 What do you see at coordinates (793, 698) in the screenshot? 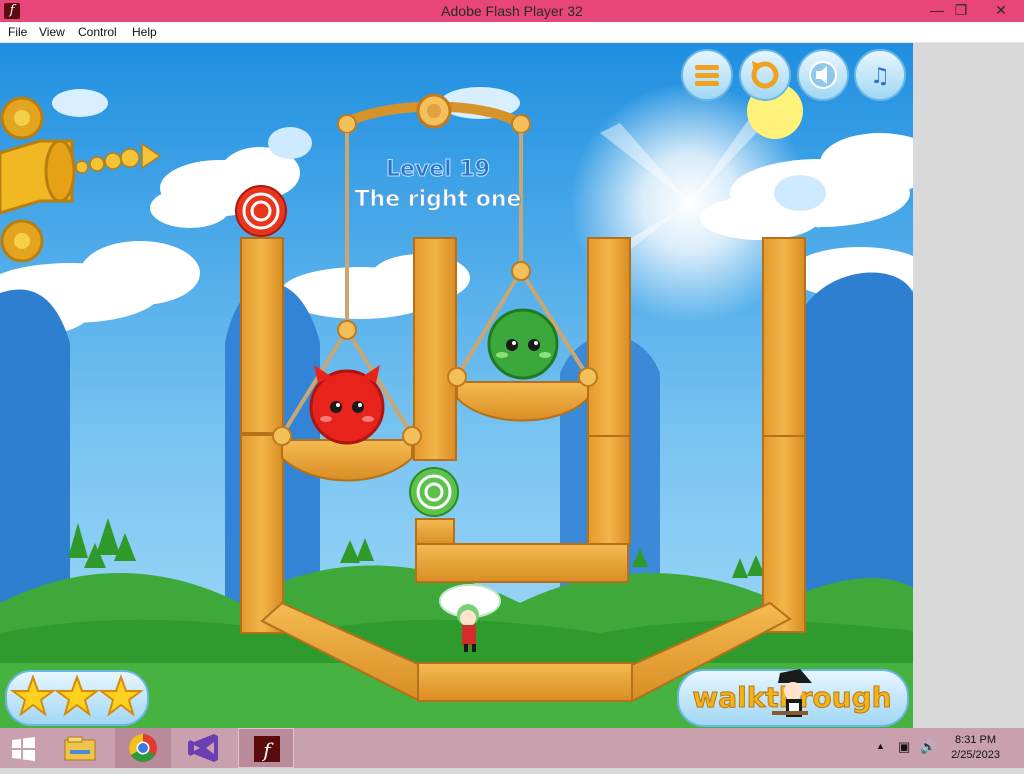
I see `walkthrough-button: walkthrough` at bounding box center [793, 698].